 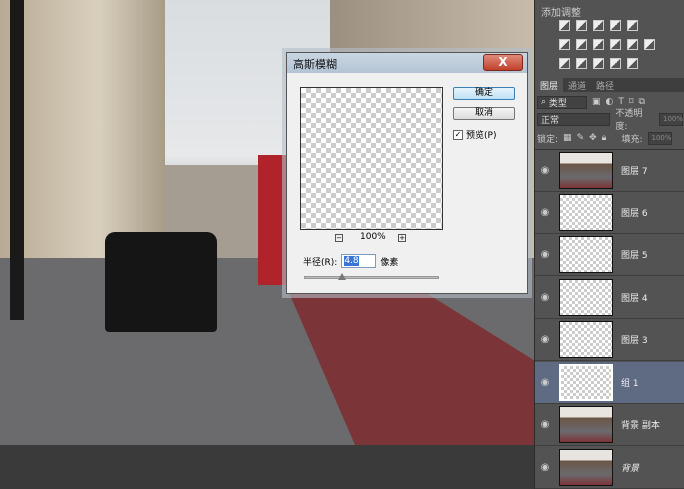 What do you see at coordinates (548, 139) in the screenshot?
I see `lock-label: 锁定:` at bounding box center [548, 139].